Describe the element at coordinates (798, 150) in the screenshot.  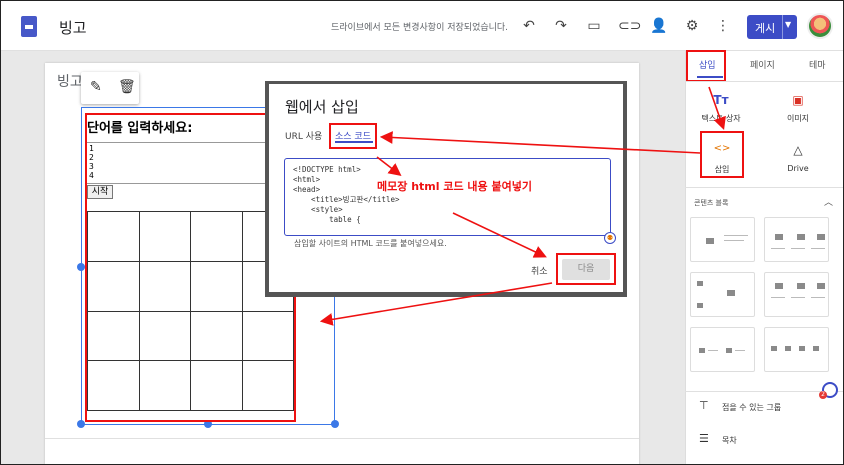
I see `drive-icon: △` at that location.